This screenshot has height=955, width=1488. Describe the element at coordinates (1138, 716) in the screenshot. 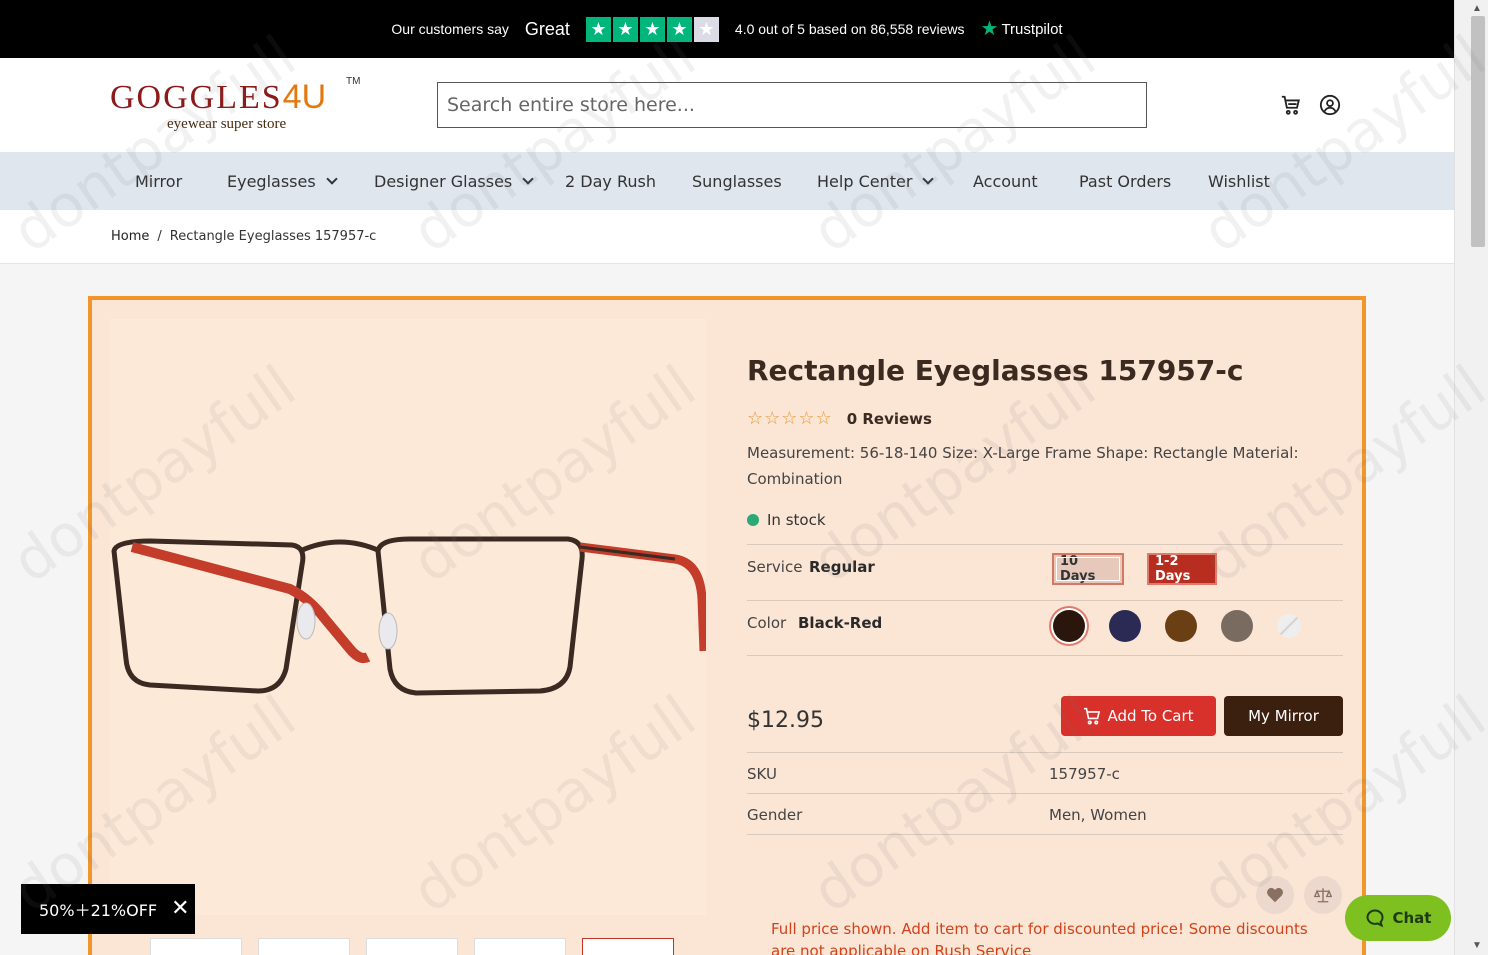

I see `add-to-cart-button: Add To Cart` at that location.